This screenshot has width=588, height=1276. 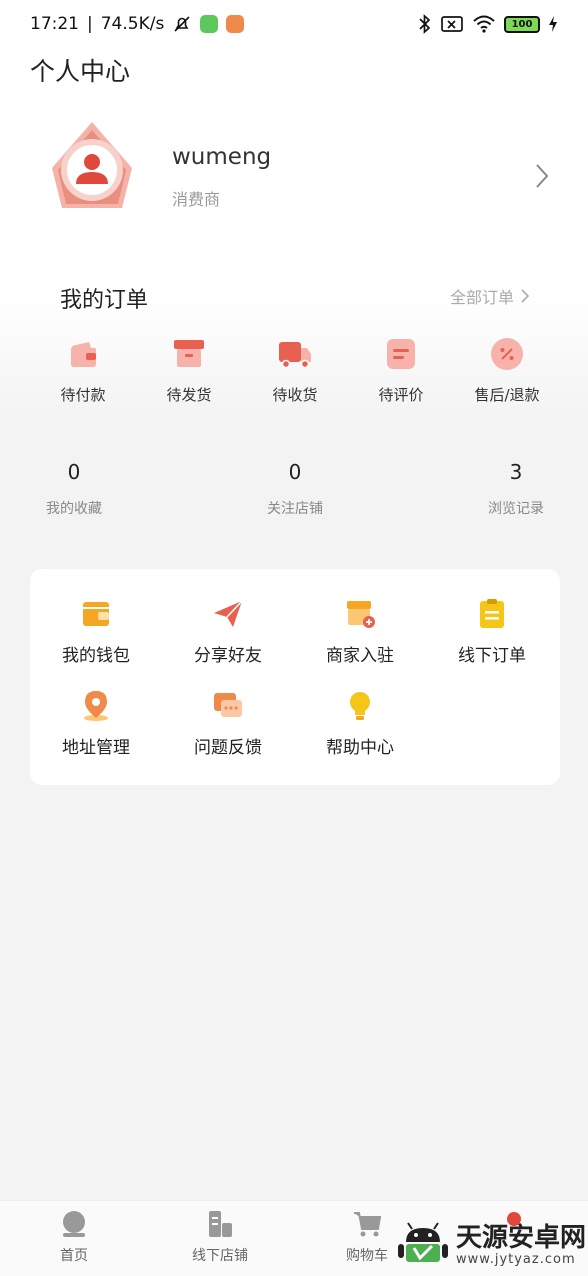 I want to click on tool-merchant-join: 商家入驻, so click(x=360, y=631).